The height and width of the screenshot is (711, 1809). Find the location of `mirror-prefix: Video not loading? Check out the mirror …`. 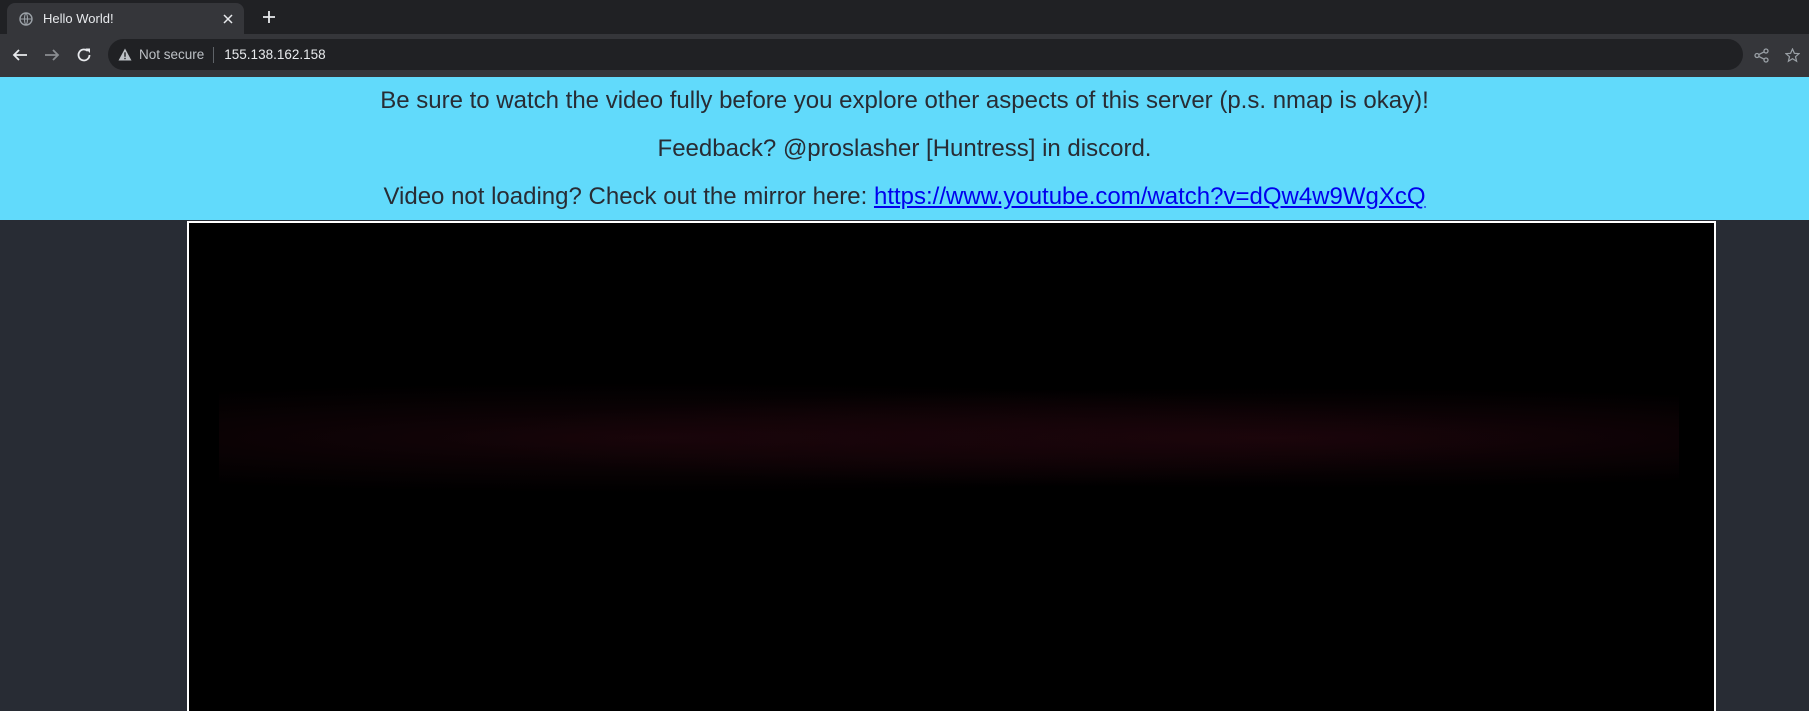

mirror-prefix: Video not loading? Check out the mirror … is located at coordinates (628, 196).